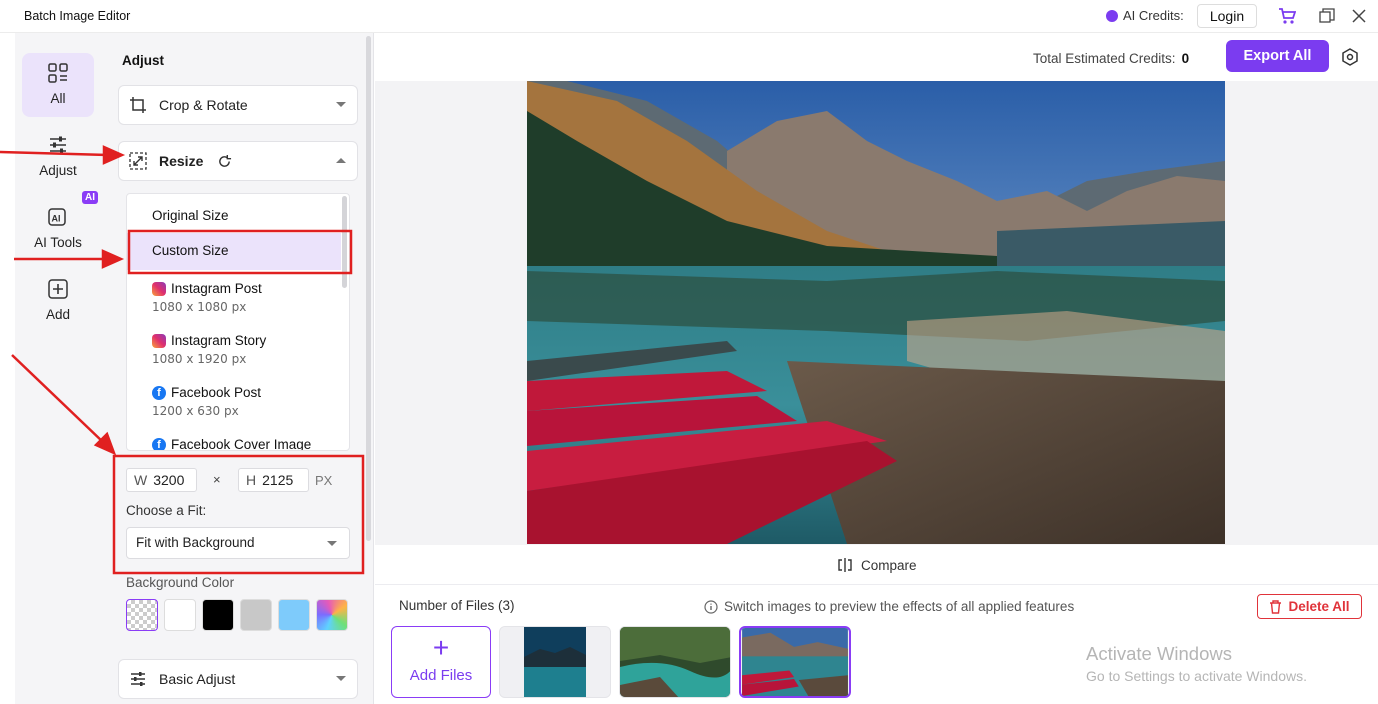 This screenshot has width=1378, height=704. I want to click on compare-icon, so click(845, 565).